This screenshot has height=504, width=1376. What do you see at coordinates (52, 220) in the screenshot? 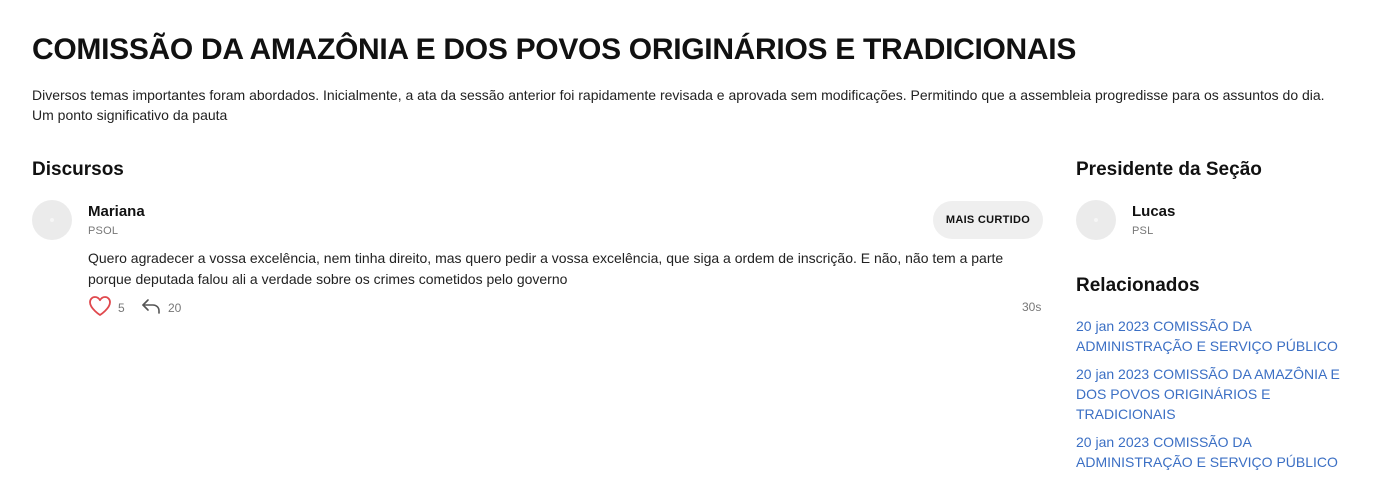
I see `speaker-avatar` at bounding box center [52, 220].